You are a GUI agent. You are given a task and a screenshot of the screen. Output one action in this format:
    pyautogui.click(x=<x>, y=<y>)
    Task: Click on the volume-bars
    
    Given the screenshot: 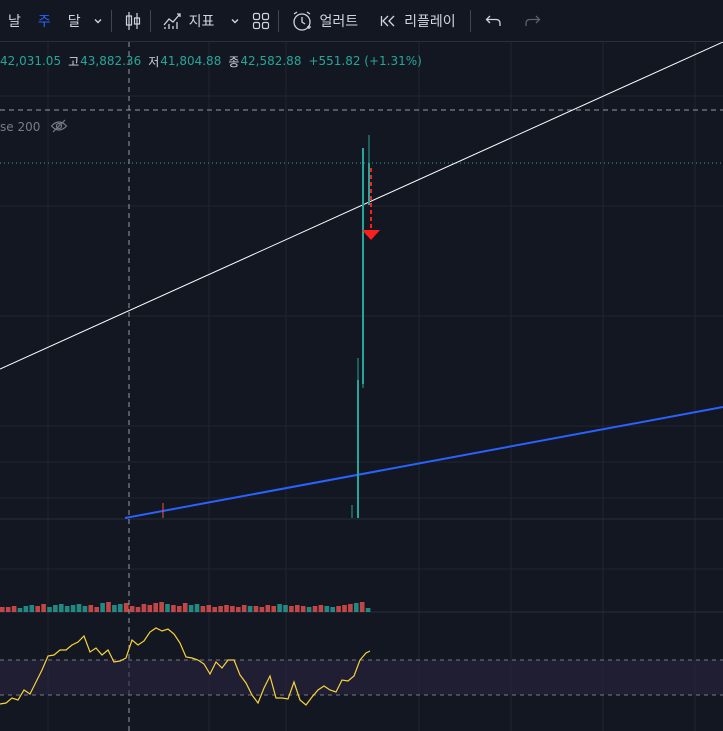 What is the action you would take?
    pyautogui.click(x=185, y=607)
    